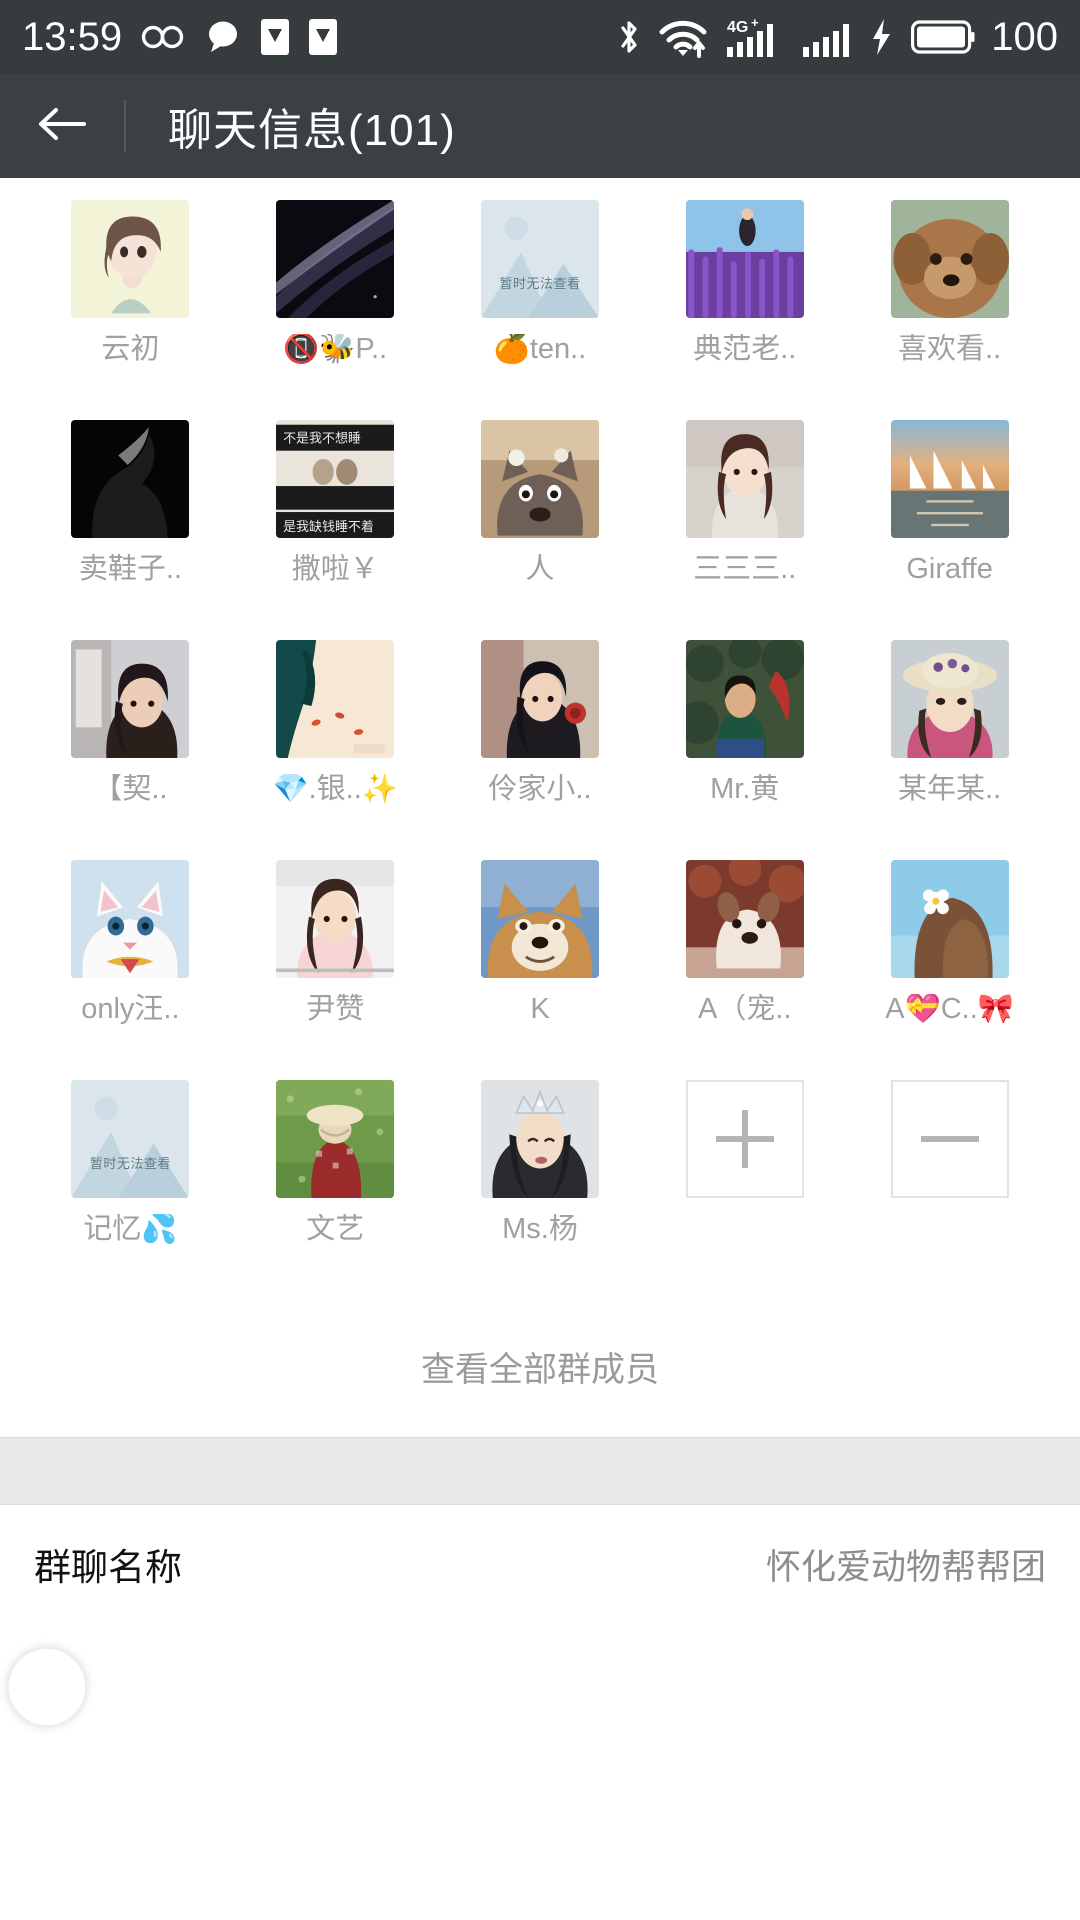 This screenshot has height=1920, width=1080. What do you see at coordinates (882, 37) in the screenshot?
I see `charging-bolt-icon` at bounding box center [882, 37].